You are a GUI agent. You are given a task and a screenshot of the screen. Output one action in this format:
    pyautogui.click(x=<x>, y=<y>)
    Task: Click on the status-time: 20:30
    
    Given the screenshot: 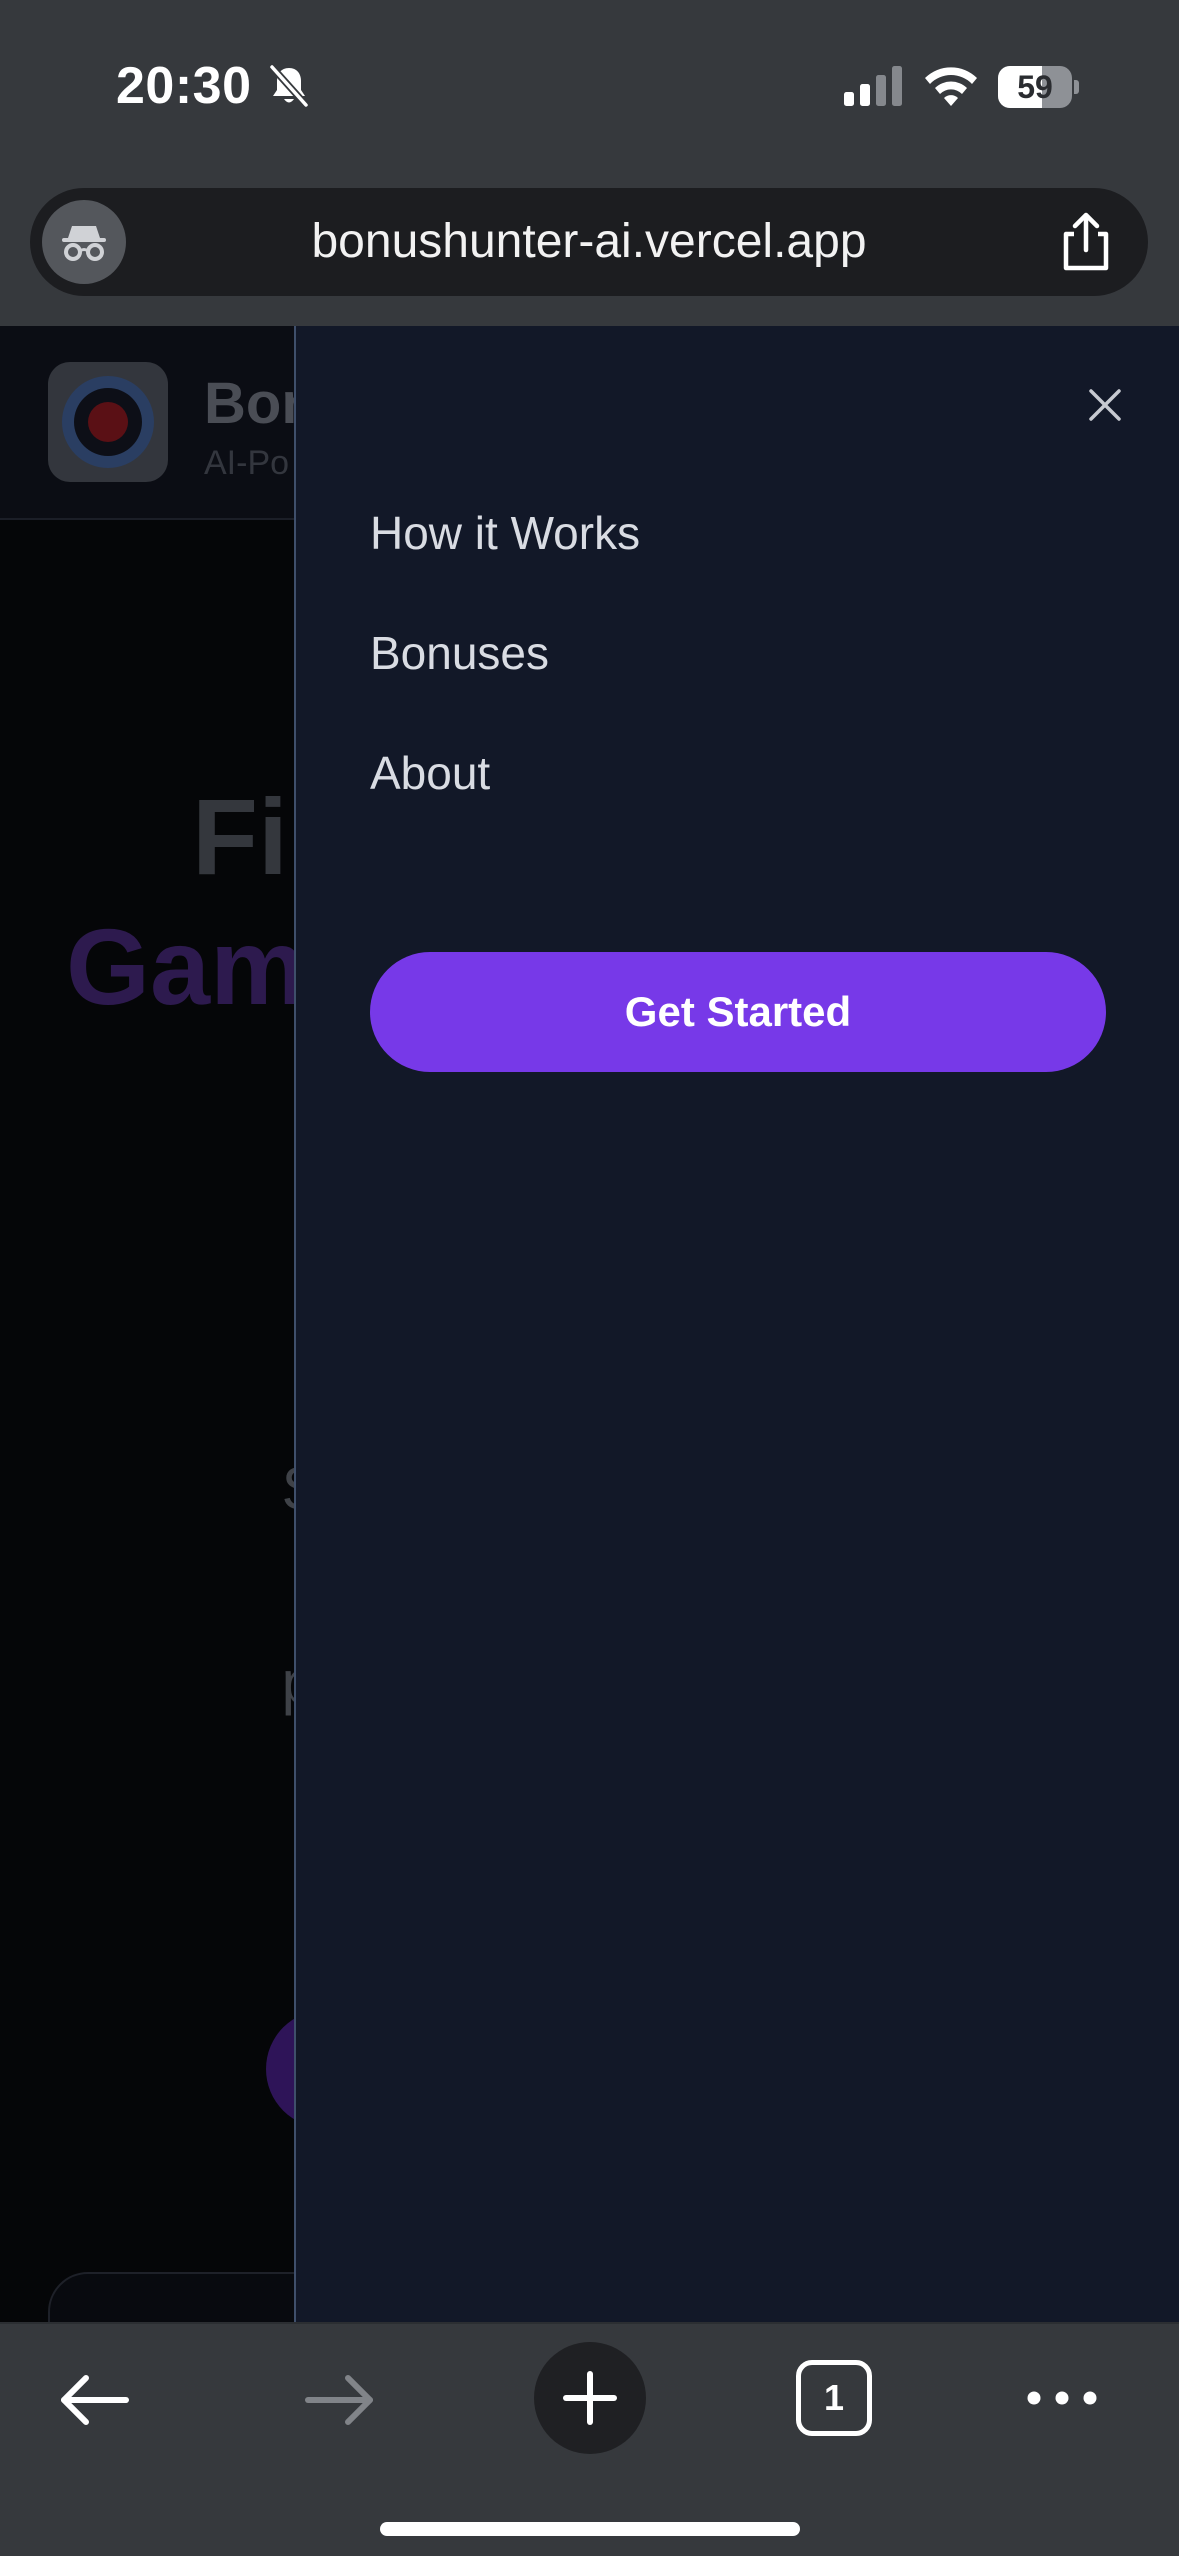 What is the action you would take?
    pyautogui.click(x=184, y=86)
    